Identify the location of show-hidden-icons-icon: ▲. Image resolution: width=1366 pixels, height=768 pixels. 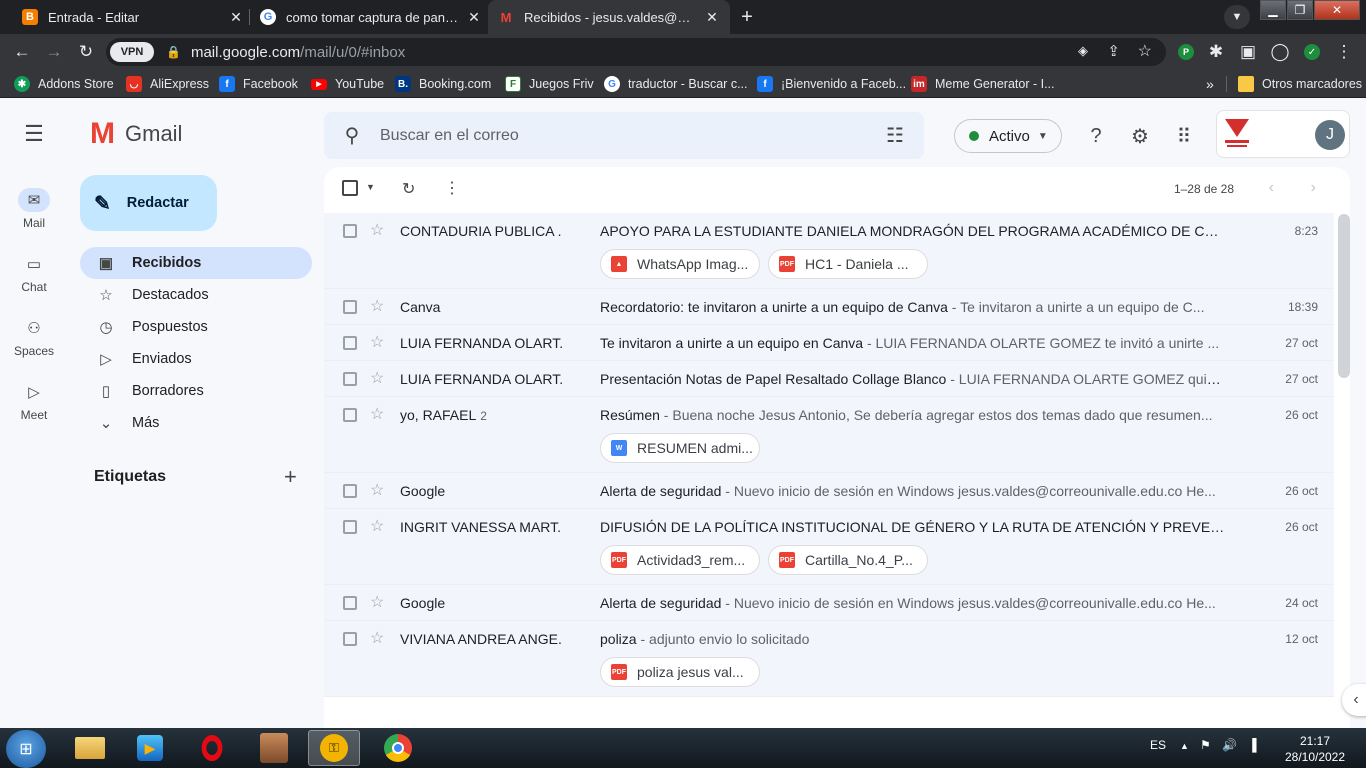
(1184, 746).